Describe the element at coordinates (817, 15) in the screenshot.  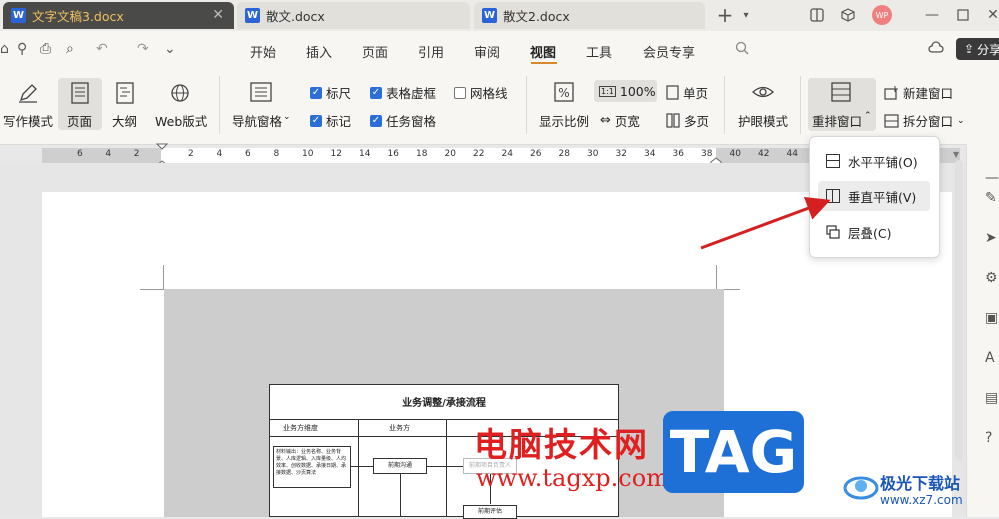
I see `reading-mode-icon` at that location.